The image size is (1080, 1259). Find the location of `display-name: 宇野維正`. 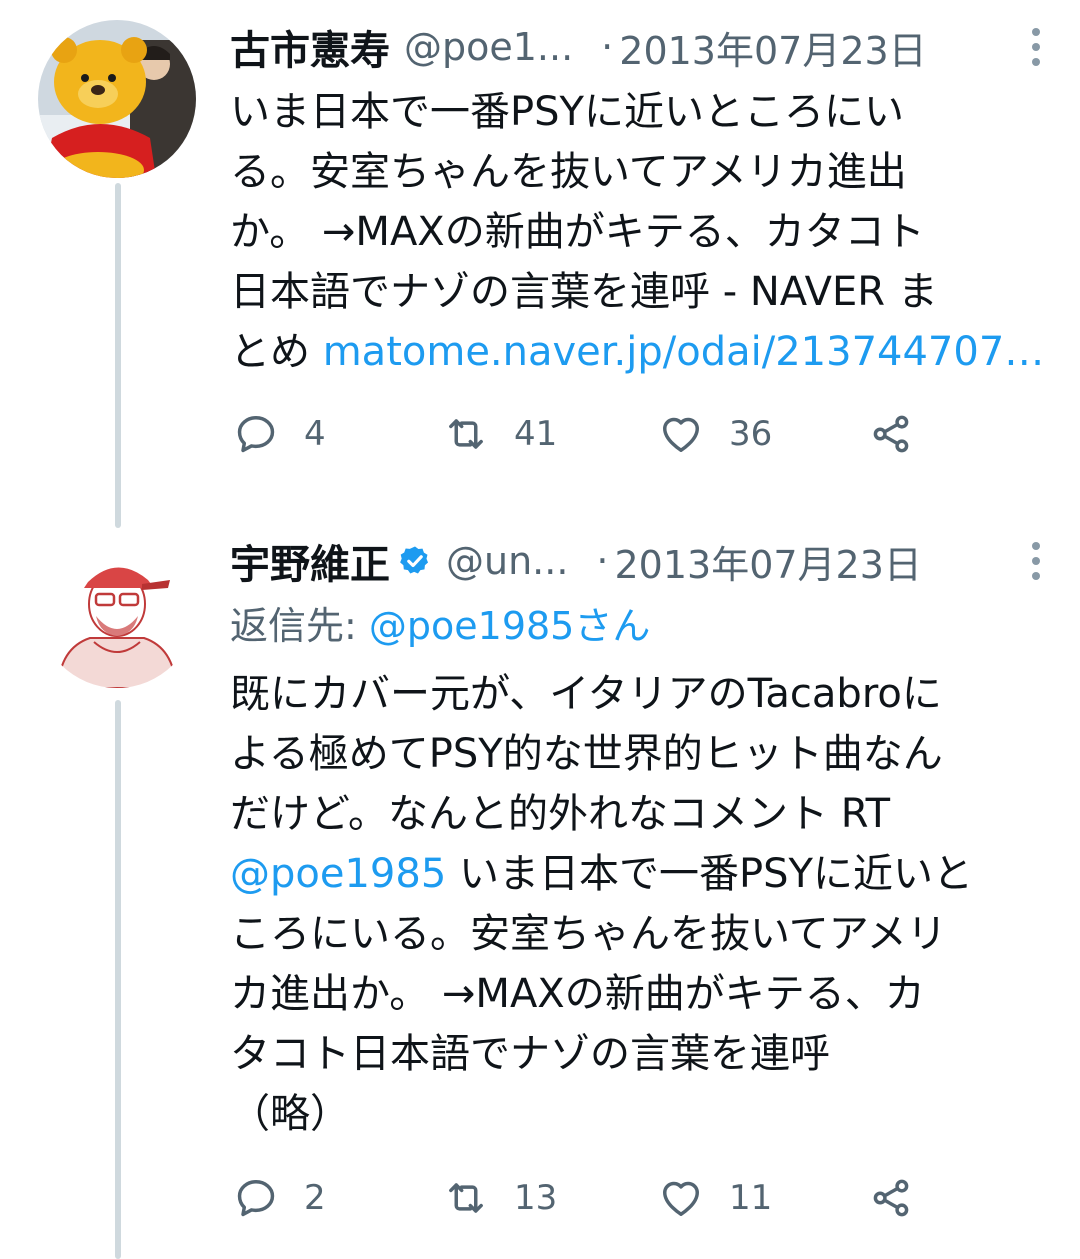

display-name: 宇野維正 is located at coordinates (310, 561).